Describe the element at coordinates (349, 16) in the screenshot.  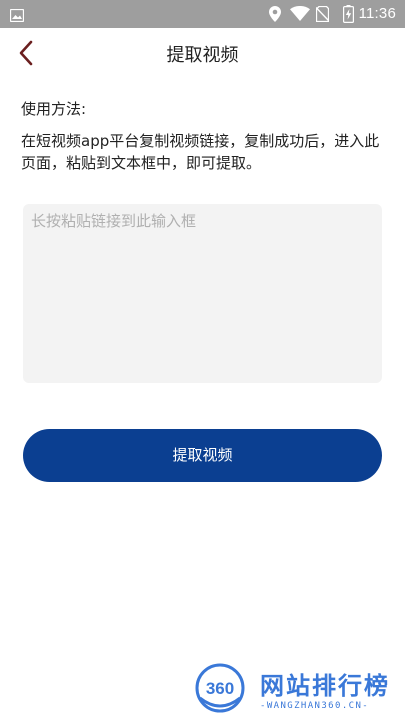
I see `battery-charging-icon` at that location.